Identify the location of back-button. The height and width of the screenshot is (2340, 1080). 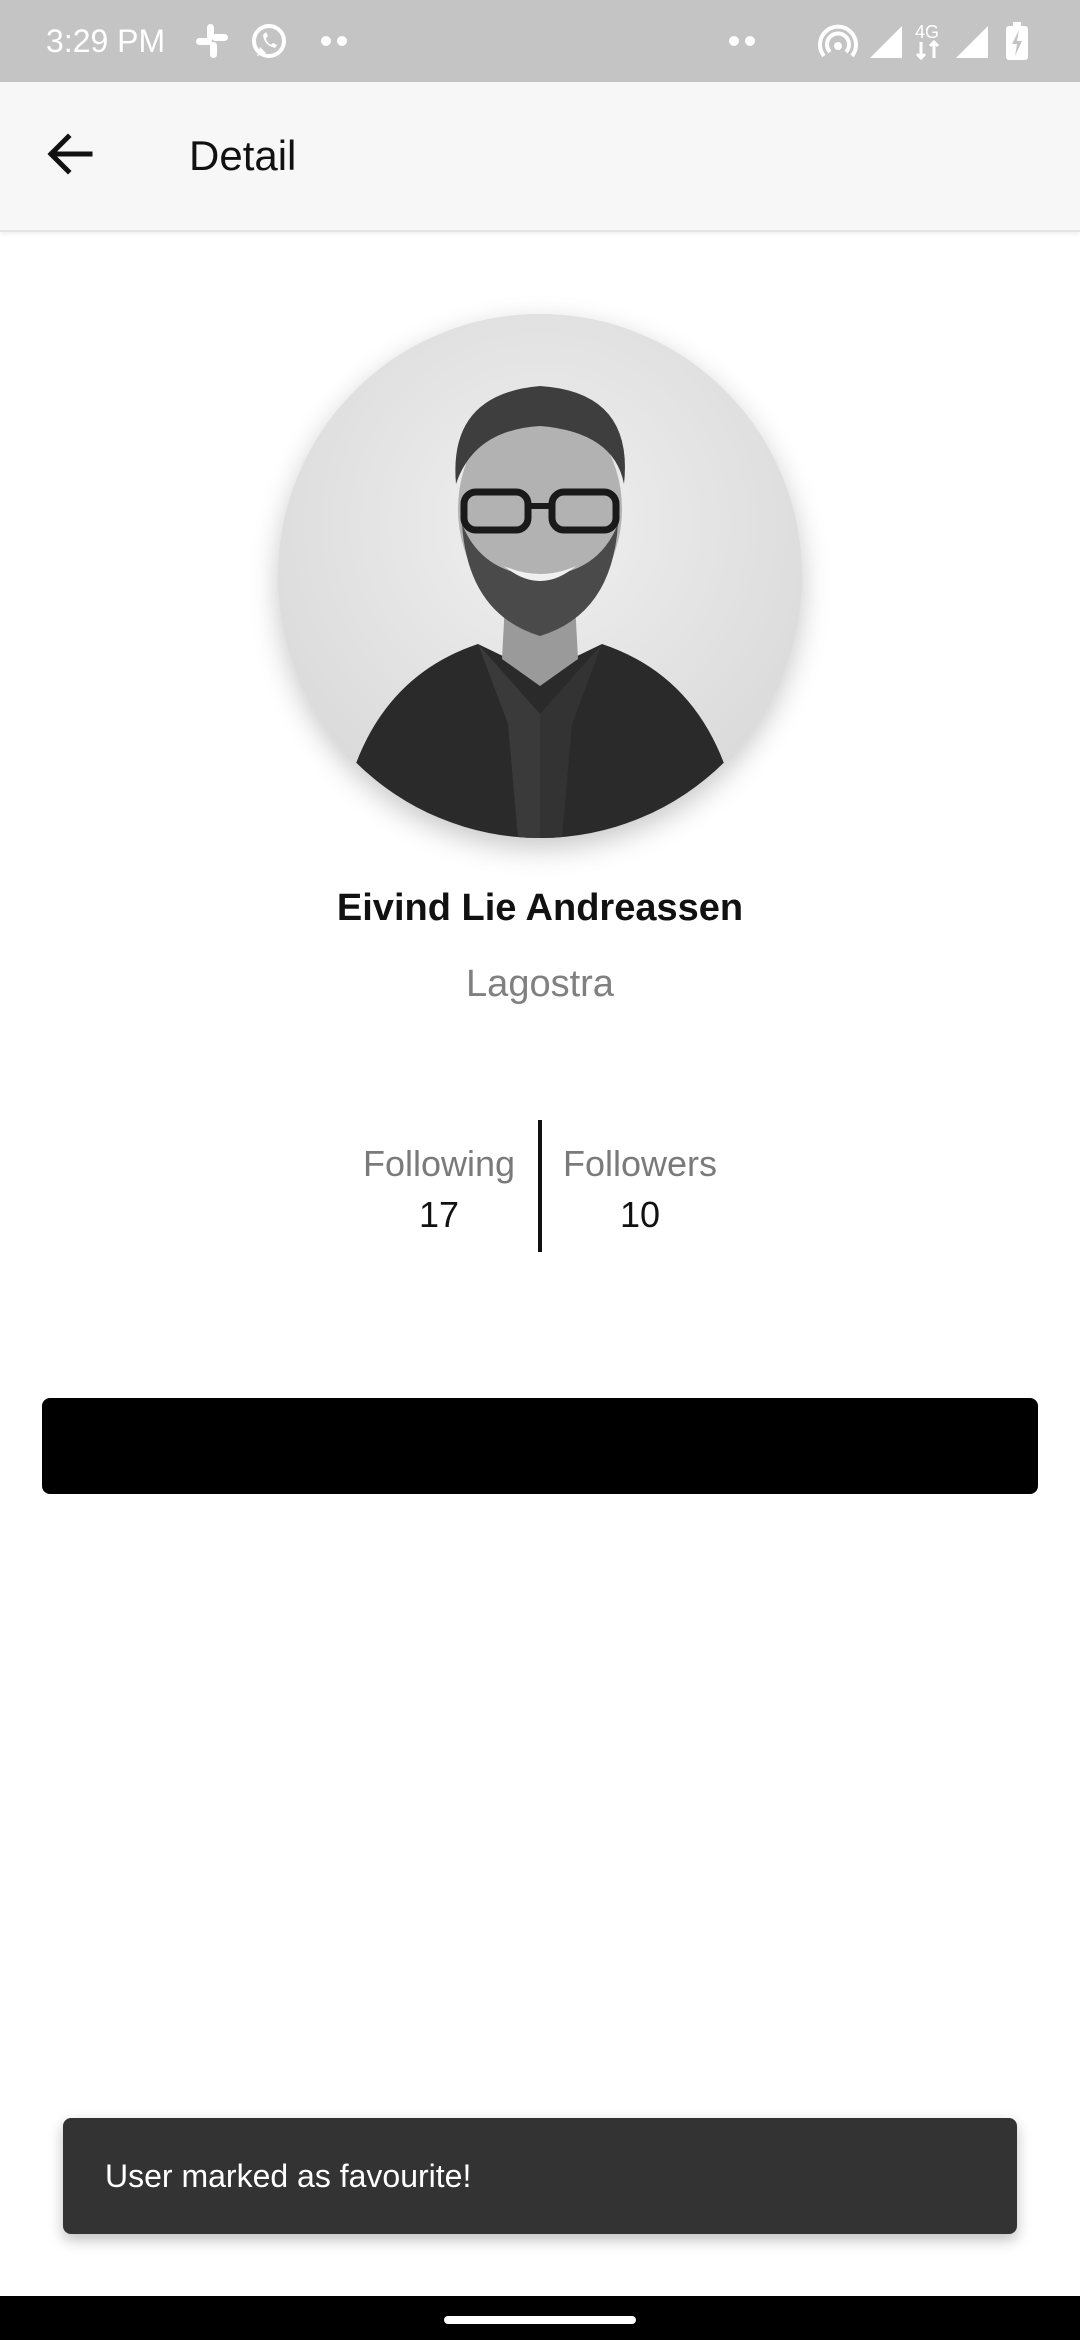
(70, 156).